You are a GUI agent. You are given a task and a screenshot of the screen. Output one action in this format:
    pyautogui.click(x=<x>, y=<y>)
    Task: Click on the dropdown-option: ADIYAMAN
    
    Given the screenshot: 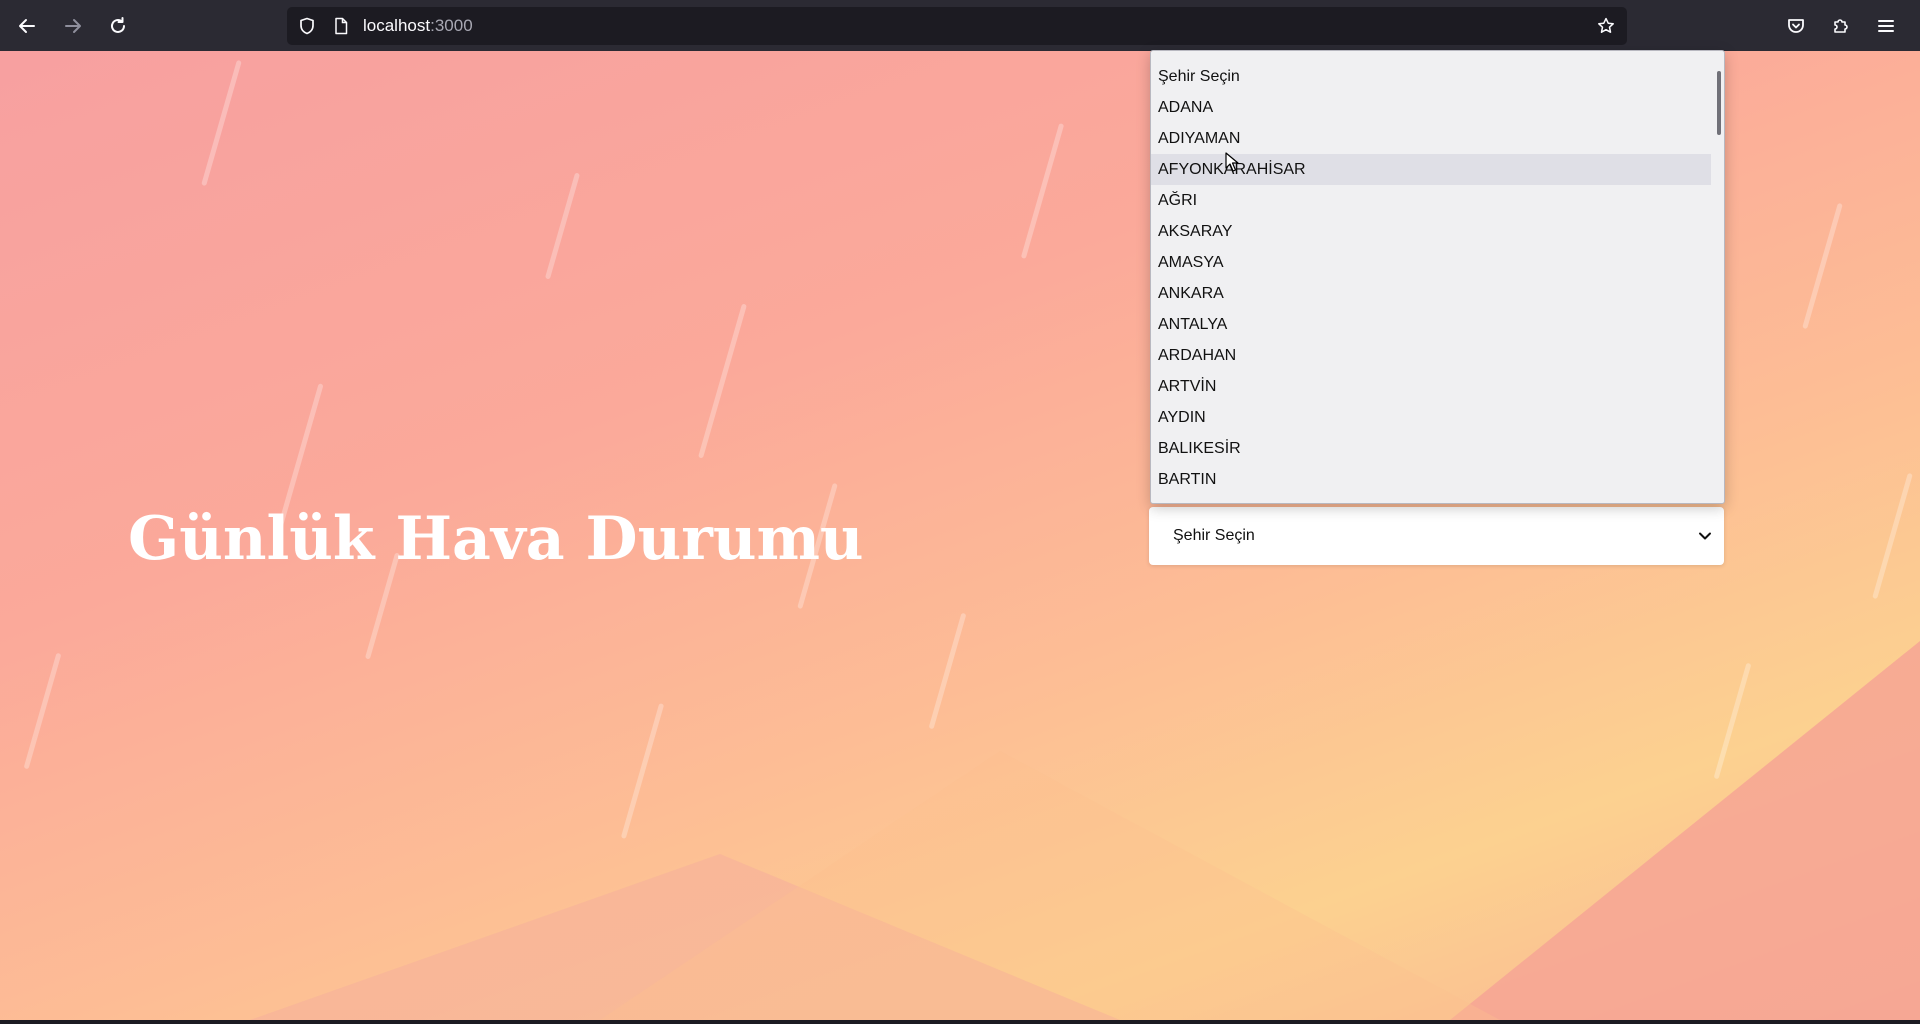 What is the action you would take?
    pyautogui.click(x=1431, y=138)
    